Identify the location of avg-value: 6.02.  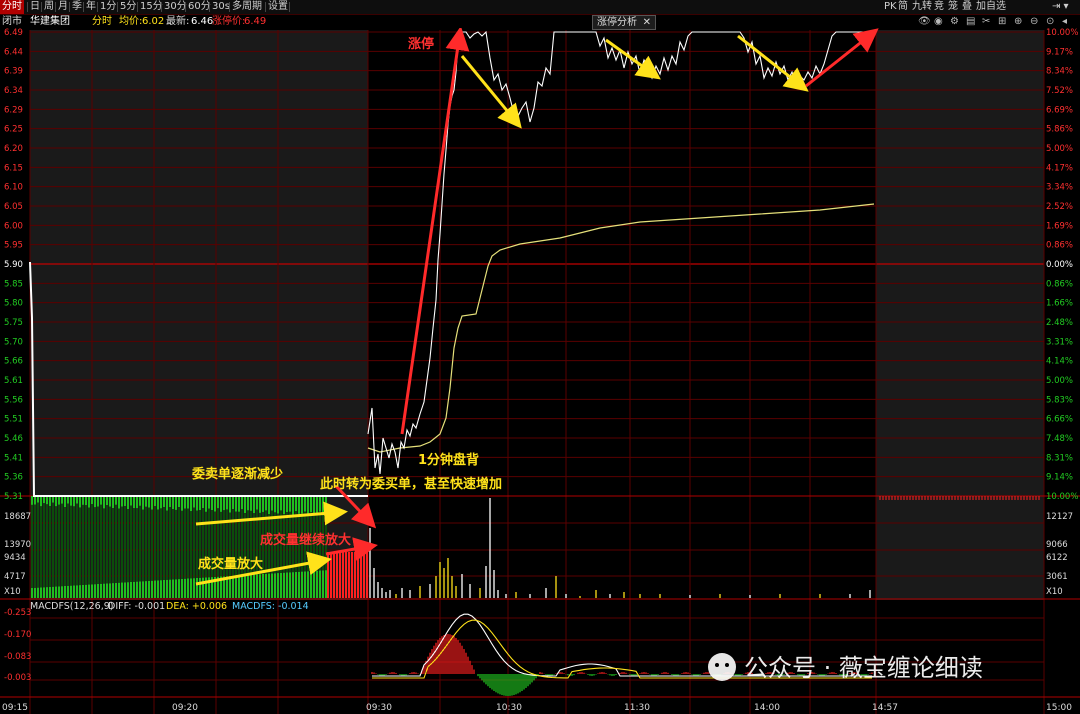
(153, 21).